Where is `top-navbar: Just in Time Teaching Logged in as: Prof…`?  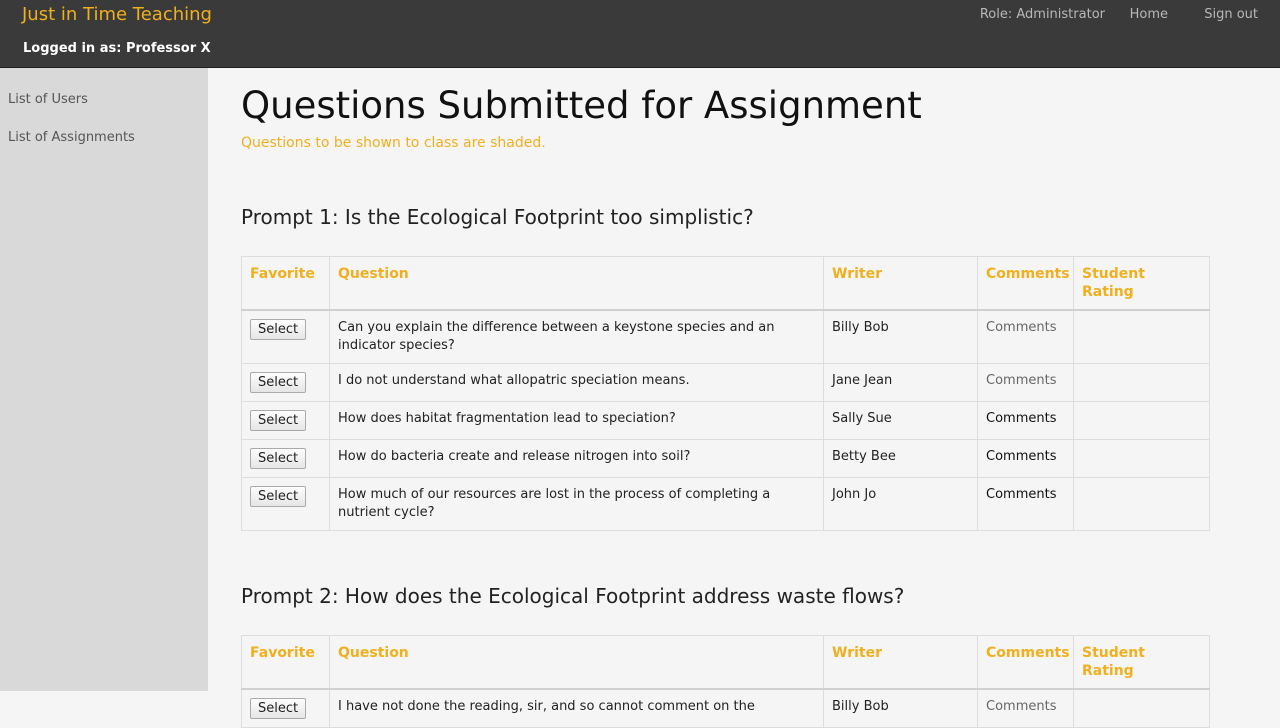
top-navbar: Just in Time Teaching Logged in as: Prof… is located at coordinates (640, 34).